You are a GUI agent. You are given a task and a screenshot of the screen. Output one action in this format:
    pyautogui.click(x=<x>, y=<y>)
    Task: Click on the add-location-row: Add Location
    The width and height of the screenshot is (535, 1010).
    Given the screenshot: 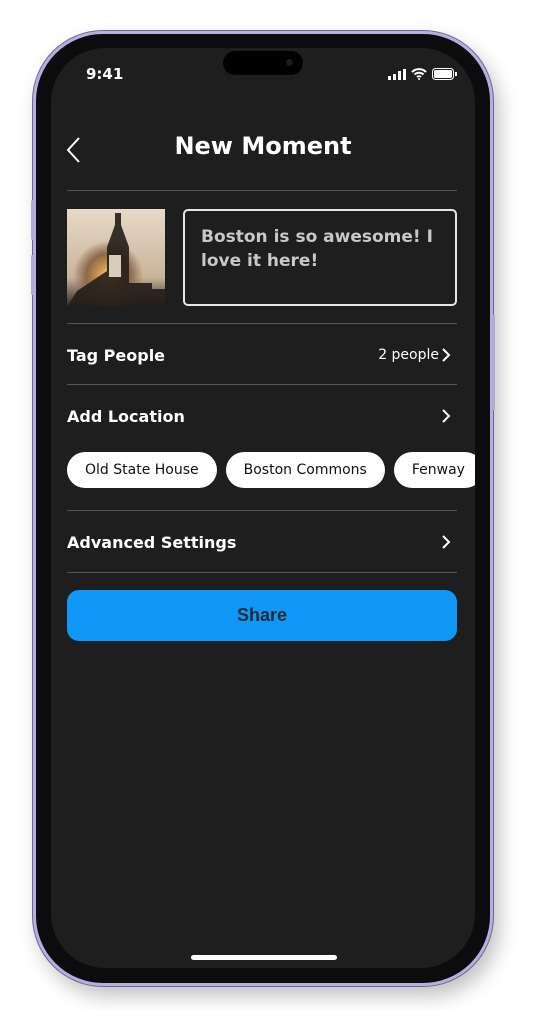 What is the action you would take?
    pyautogui.click(x=262, y=416)
    